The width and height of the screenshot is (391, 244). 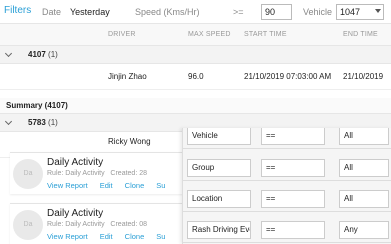 What do you see at coordinates (122, 34) in the screenshot?
I see `column-header-driver: DRIVER` at bounding box center [122, 34].